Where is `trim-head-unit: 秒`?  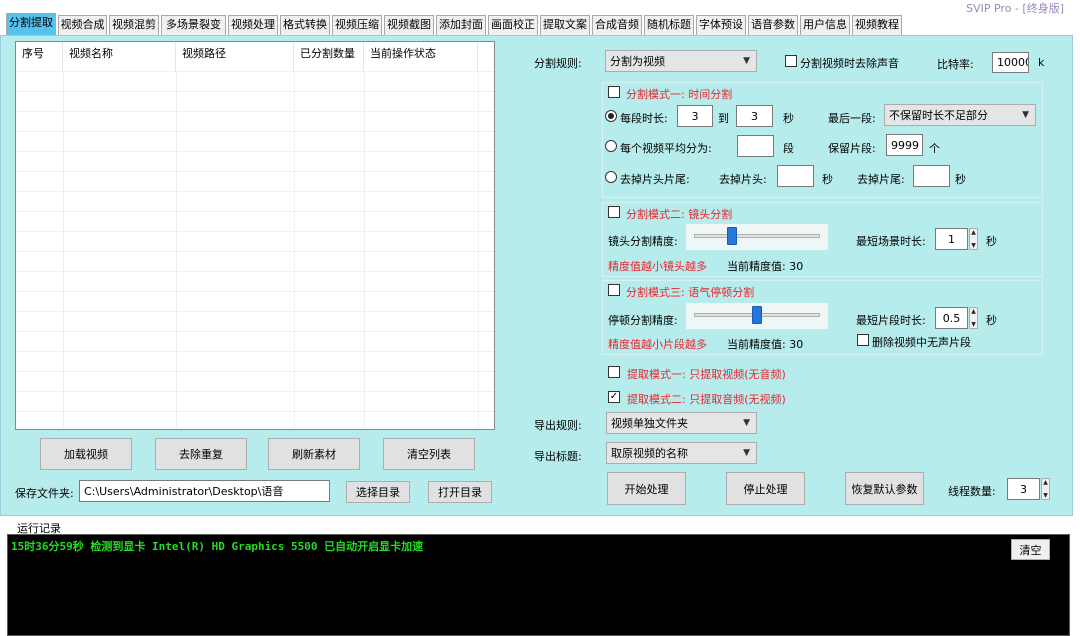
trim-head-unit: 秒 is located at coordinates (827, 179).